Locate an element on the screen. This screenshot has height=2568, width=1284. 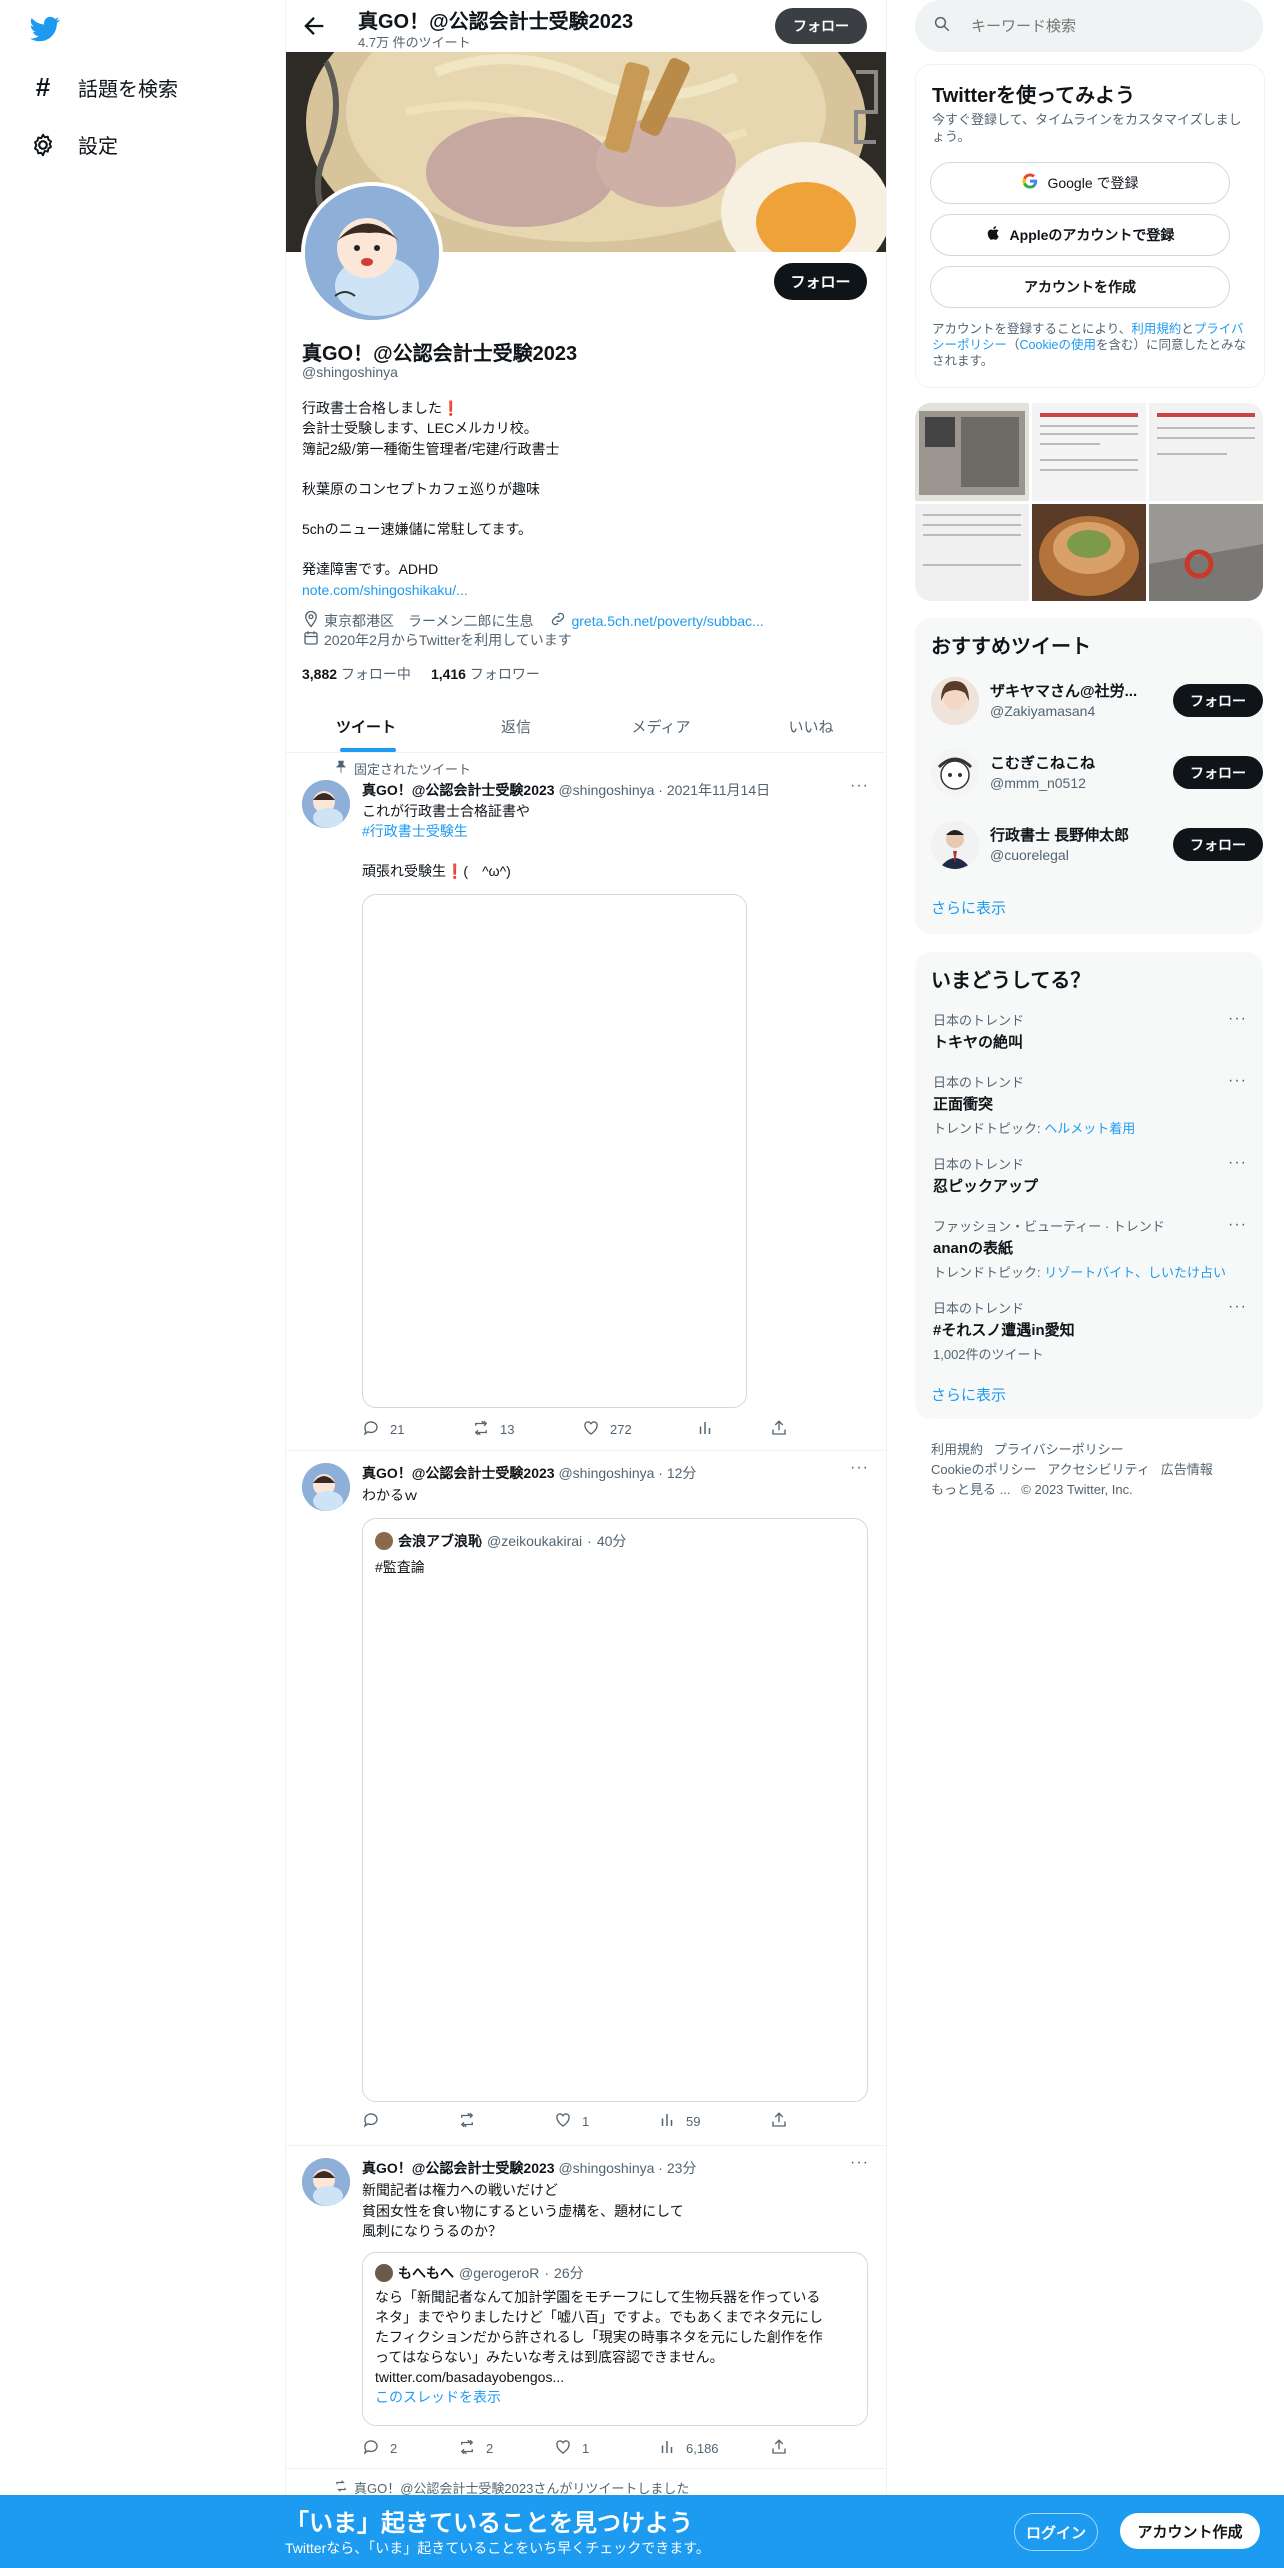
search-input is located at coordinates (1111, 26).